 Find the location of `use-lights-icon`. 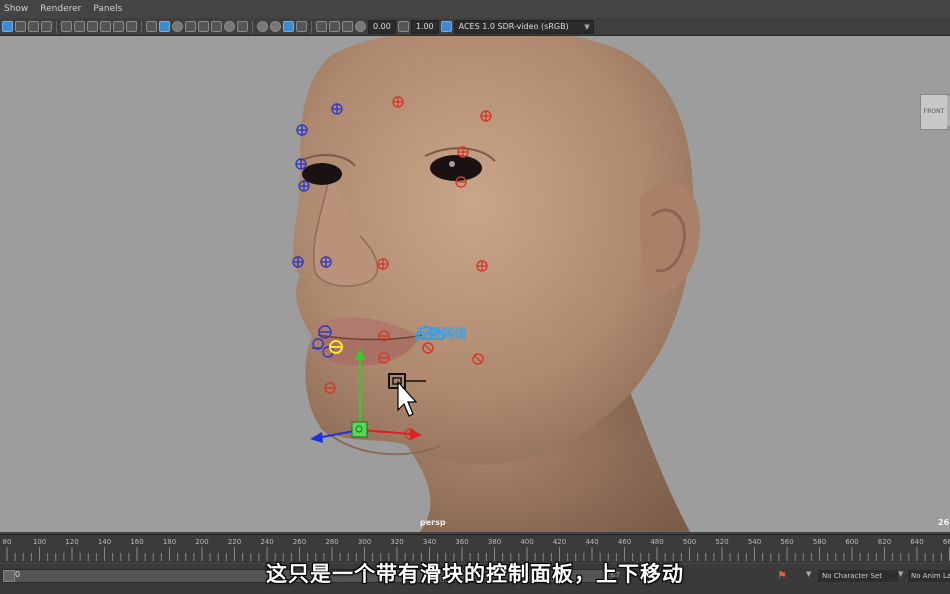

use-lights-icon is located at coordinates (203, 26).